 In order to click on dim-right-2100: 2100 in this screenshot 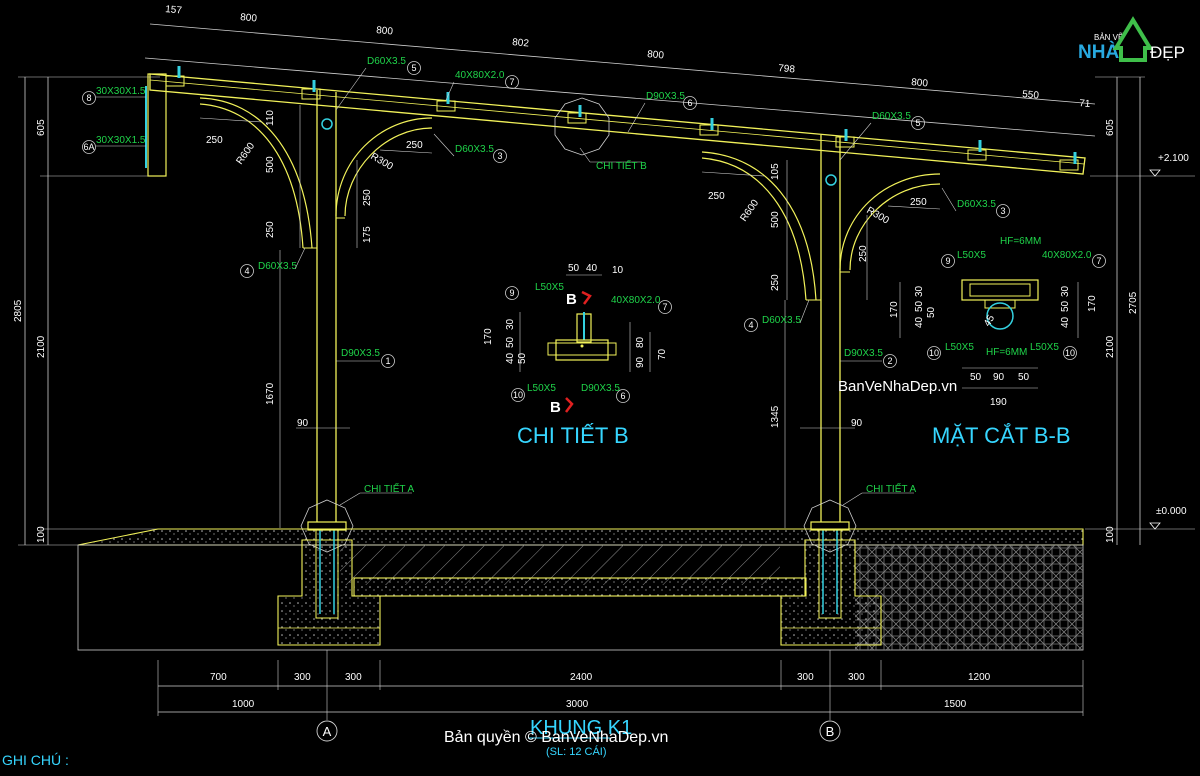, I will do `click(1110, 346)`.